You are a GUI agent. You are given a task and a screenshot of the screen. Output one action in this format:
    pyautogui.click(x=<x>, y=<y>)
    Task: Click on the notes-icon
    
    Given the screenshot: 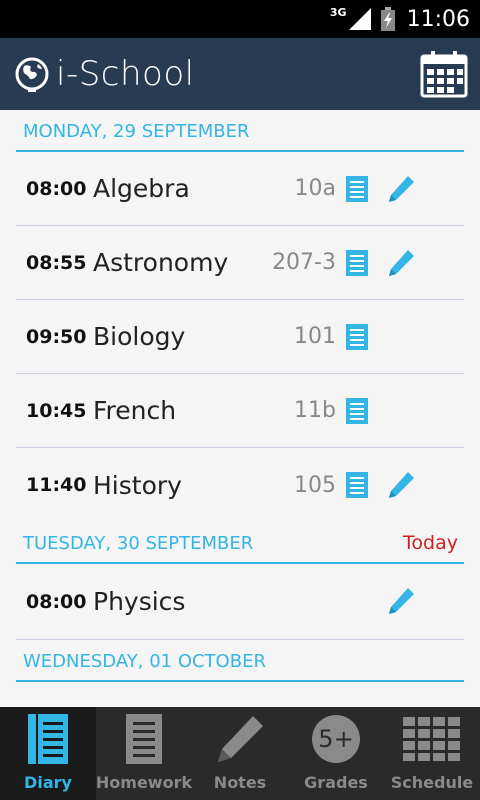 What is the action you would take?
    pyautogui.click(x=240, y=739)
    